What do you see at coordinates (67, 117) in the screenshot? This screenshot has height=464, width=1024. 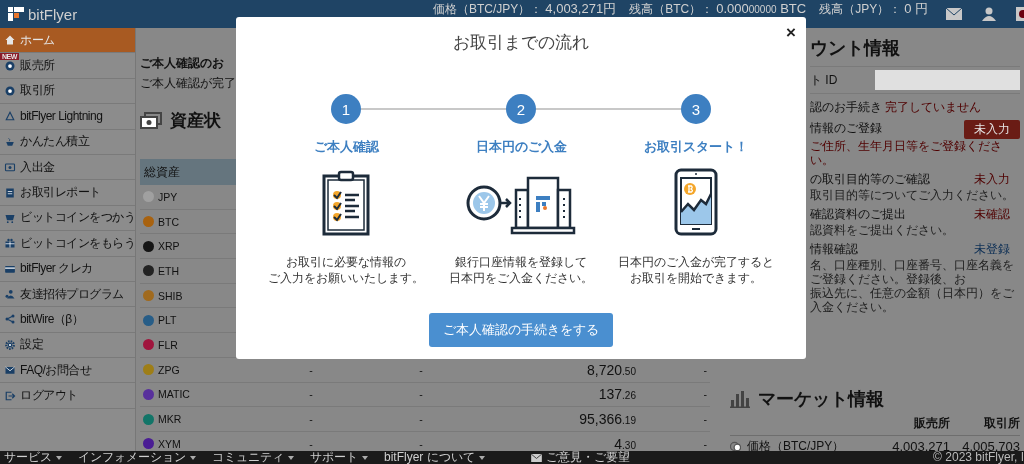 I see `sidebar-item: bitFlyer Lightning` at bounding box center [67, 117].